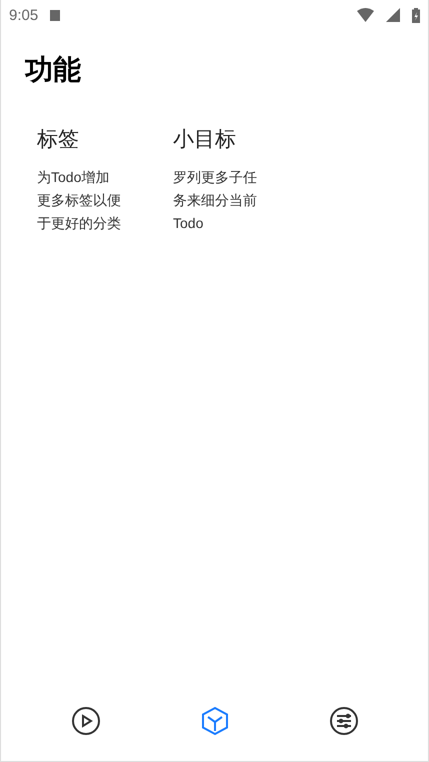 The height and width of the screenshot is (762, 429). Describe the element at coordinates (215, 200) in the screenshot. I see `feature-description: 罗列更多子任务来细分当前Todo` at that location.